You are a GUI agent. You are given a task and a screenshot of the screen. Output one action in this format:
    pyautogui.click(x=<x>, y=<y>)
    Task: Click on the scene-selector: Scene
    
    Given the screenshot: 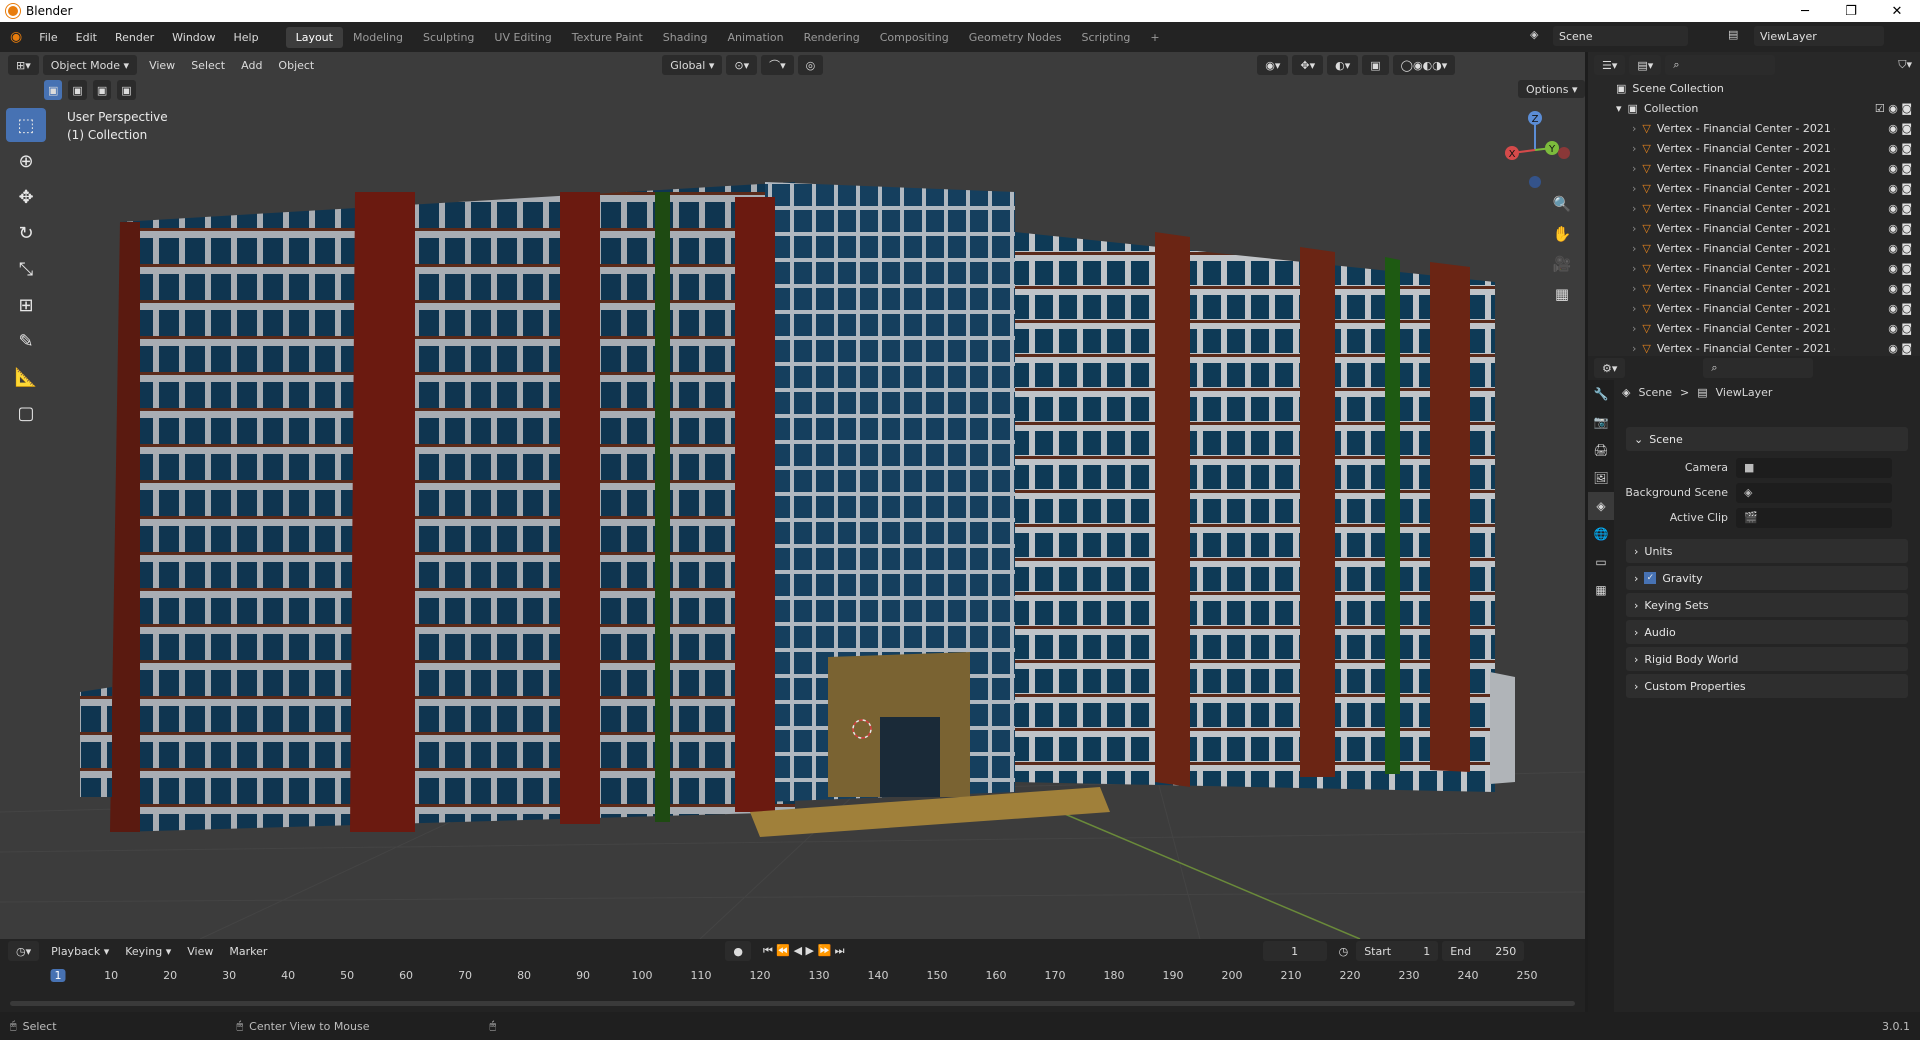 What is the action you would take?
    pyautogui.click(x=1620, y=36)
    